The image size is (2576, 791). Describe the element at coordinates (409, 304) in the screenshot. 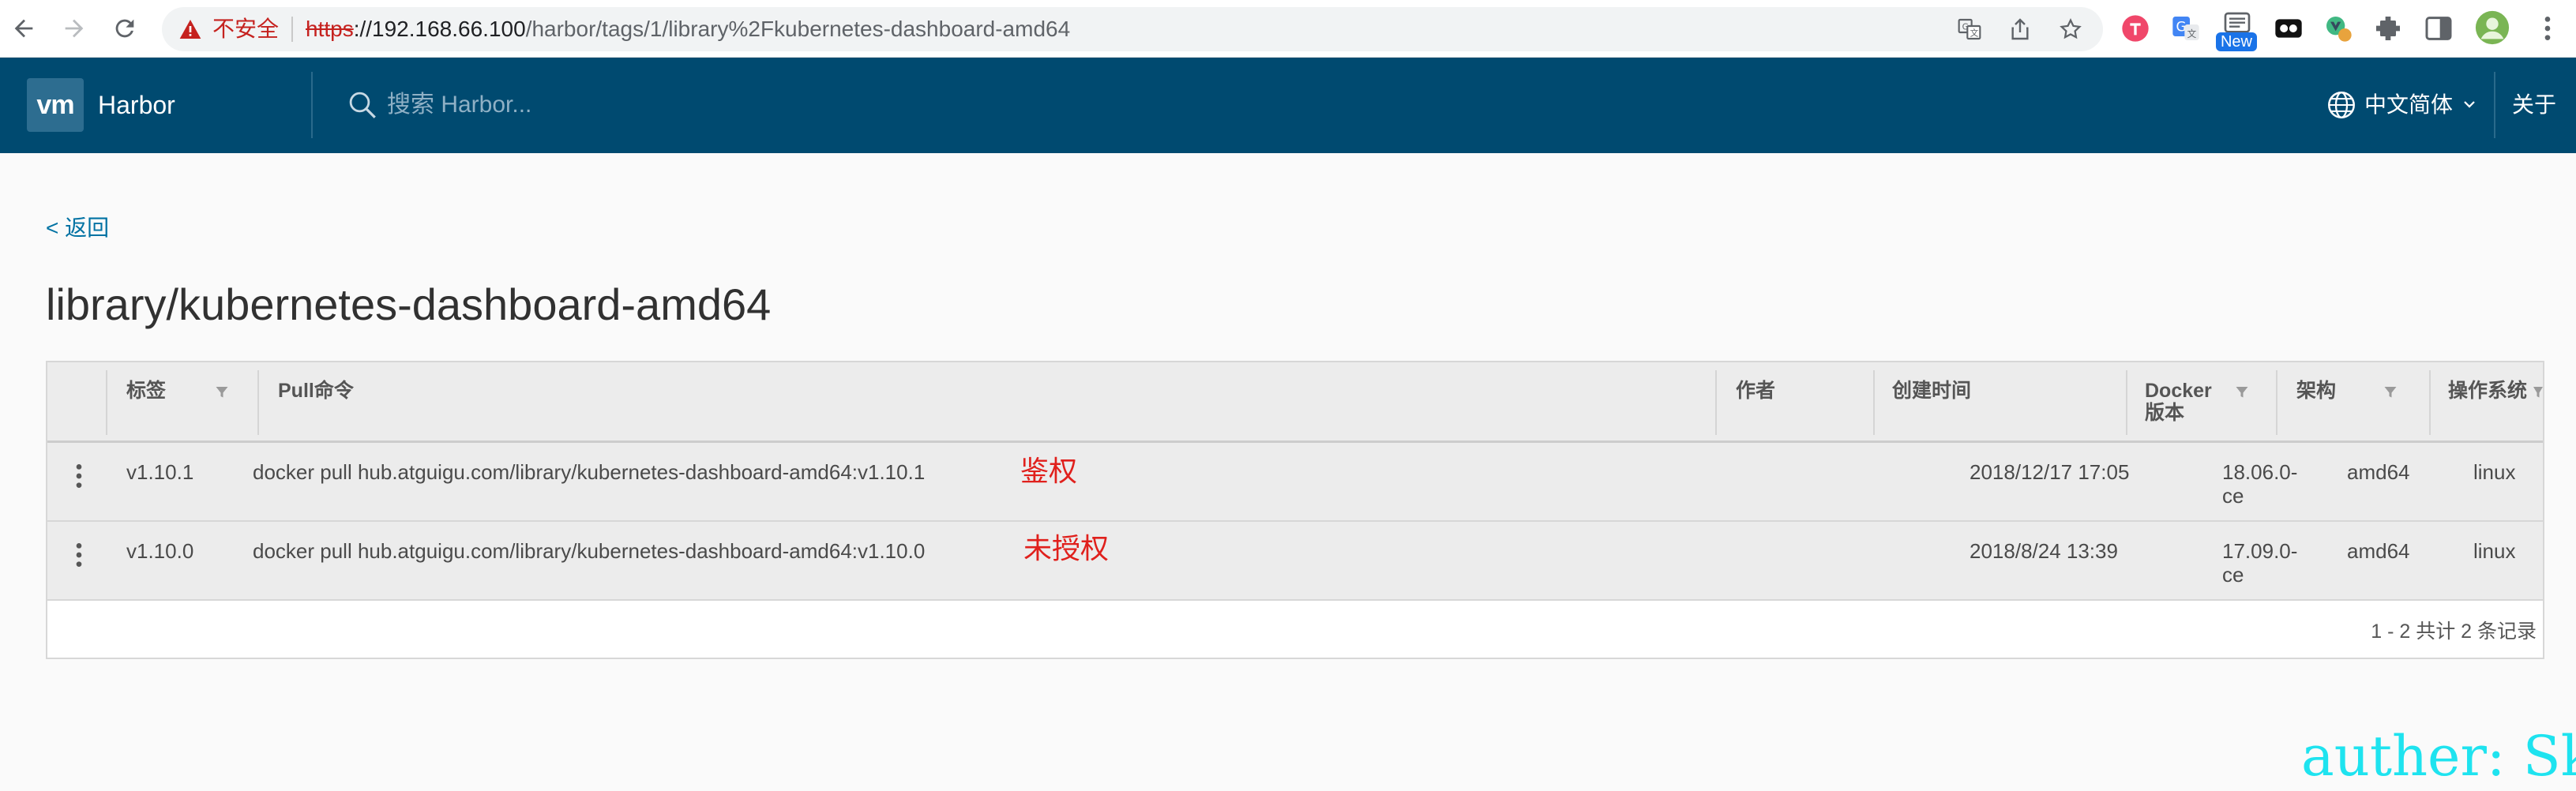

I see `page-title: library/kubernetes-dashboard-amd64` at that location.